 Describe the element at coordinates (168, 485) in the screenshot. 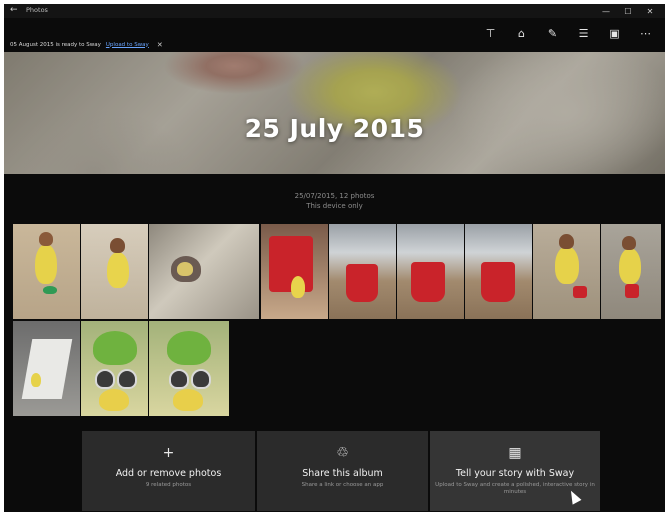

I see `tile-subtitle: 9 related photos` at that location.